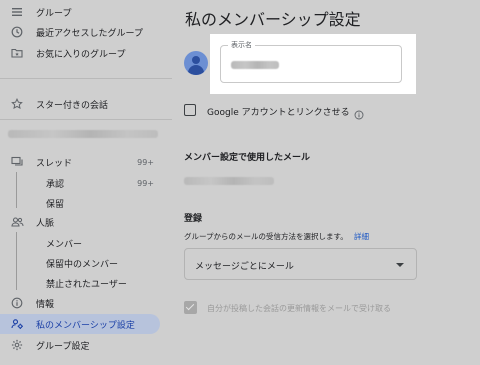  I want to click on gear-icon, so click(17, 345).